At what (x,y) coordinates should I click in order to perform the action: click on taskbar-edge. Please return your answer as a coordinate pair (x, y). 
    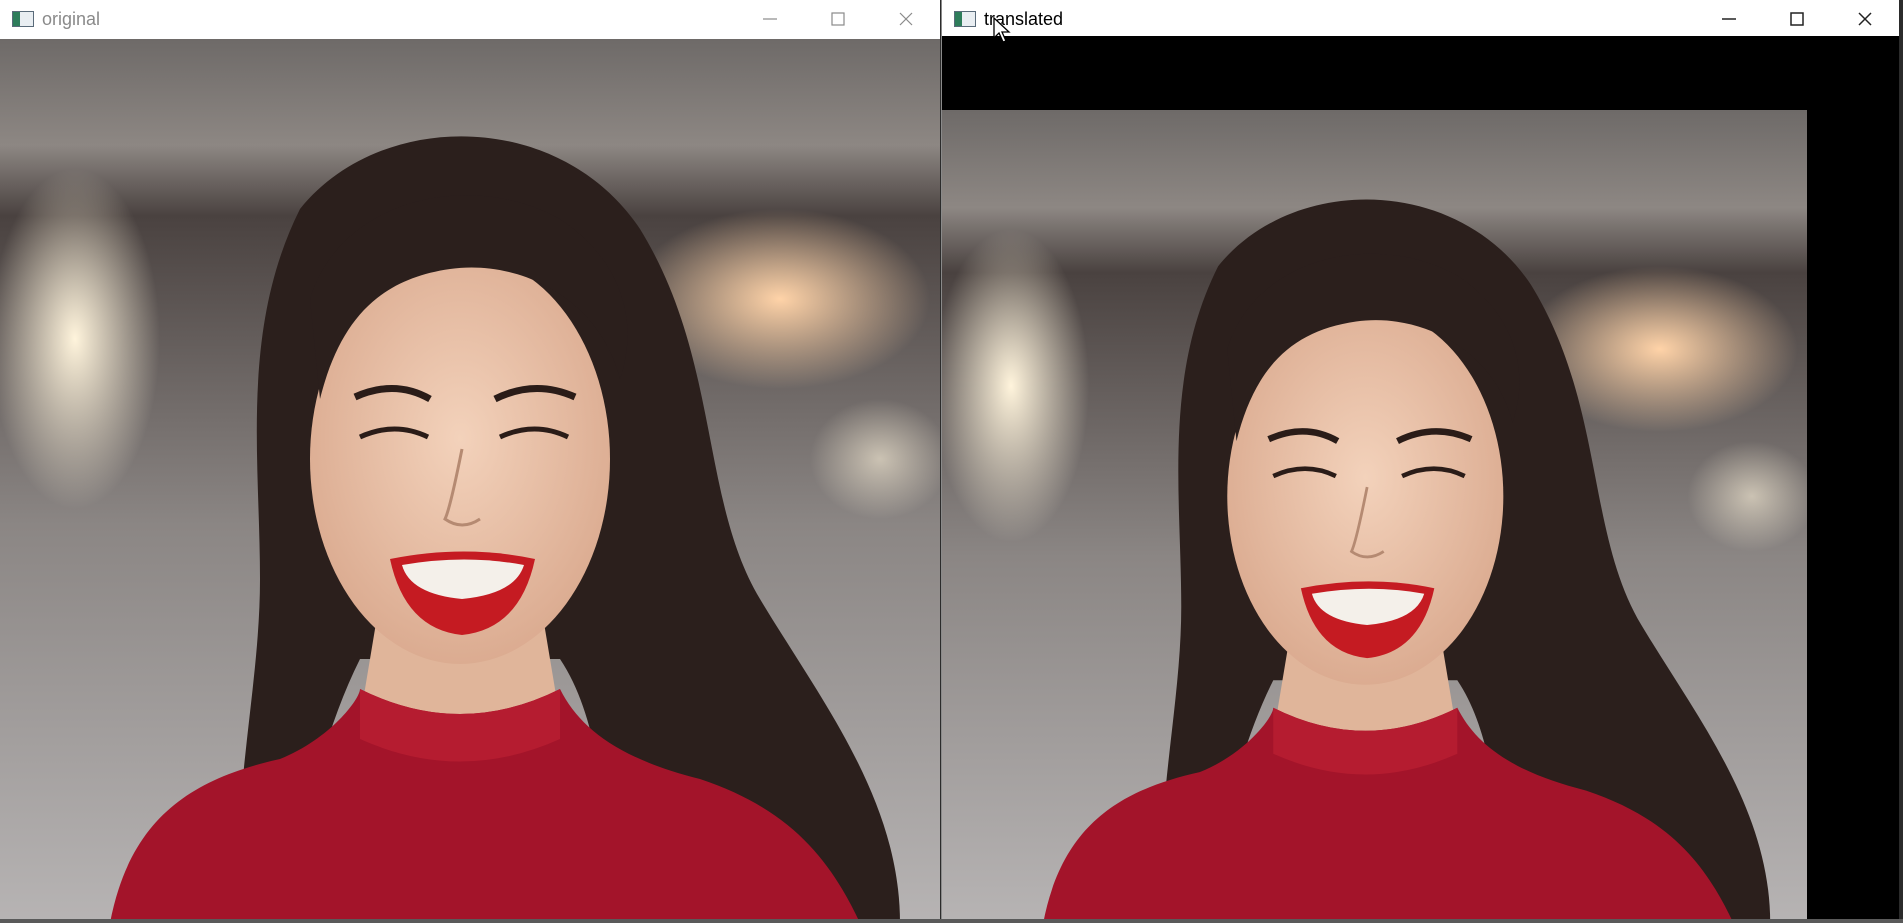
    Looking at the image, I should click on (951, 921).